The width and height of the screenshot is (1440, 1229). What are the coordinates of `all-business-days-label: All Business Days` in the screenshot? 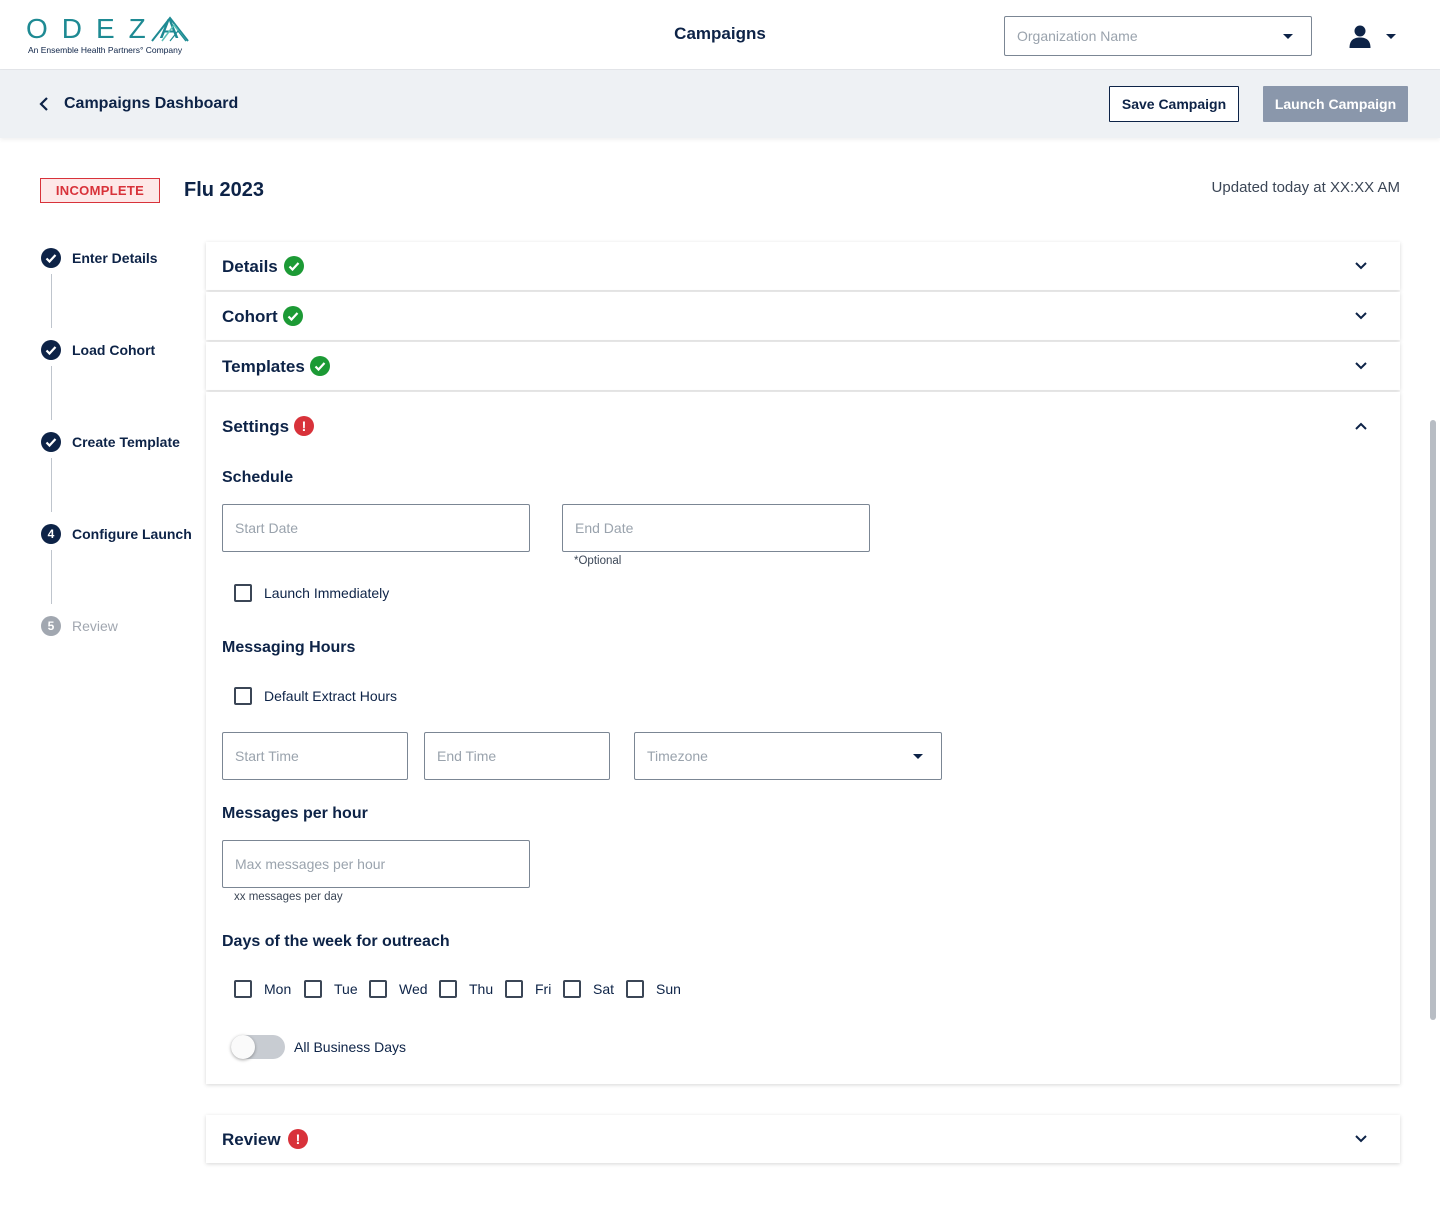 It's located at (350, 1047).